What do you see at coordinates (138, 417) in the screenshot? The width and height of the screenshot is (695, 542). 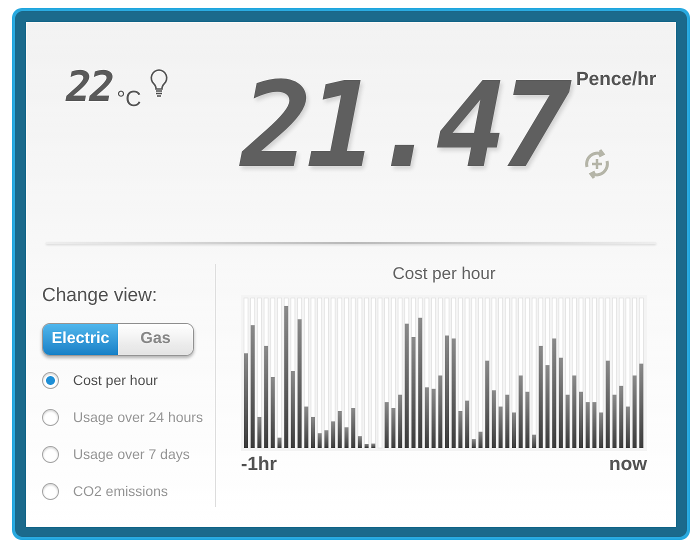 I see `view-option-label: Usage over 24 hours` at bounding box center [138, 417].